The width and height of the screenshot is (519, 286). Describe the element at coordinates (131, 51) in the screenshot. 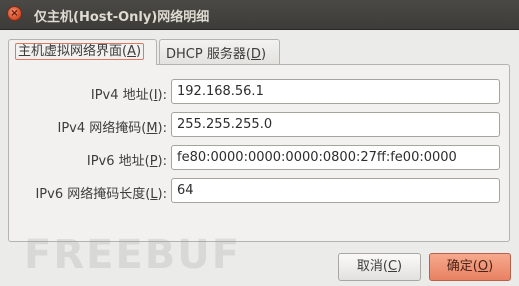

I see `tab-mnemonic: A` at that location.